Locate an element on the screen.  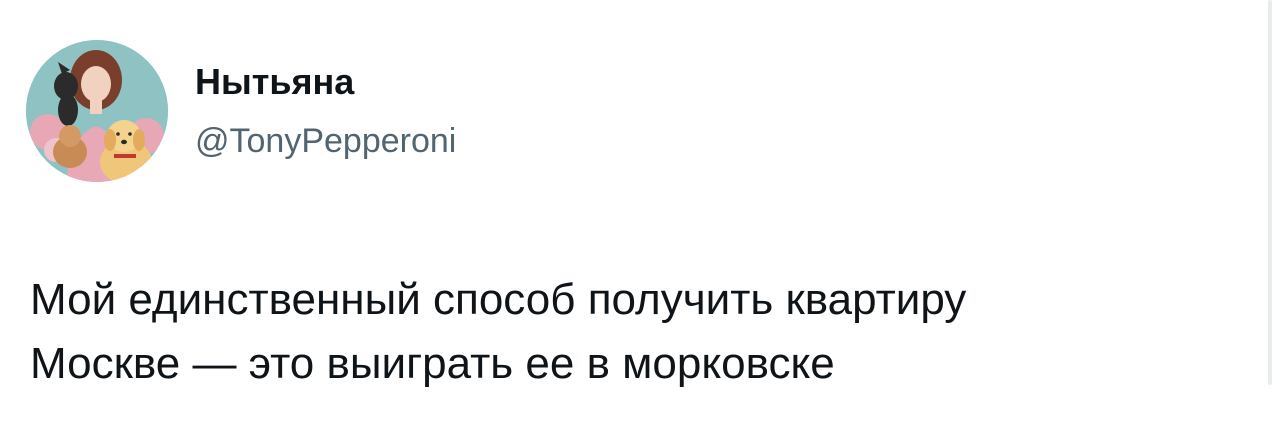
scrollbar is located at coordinates (1270, 192).